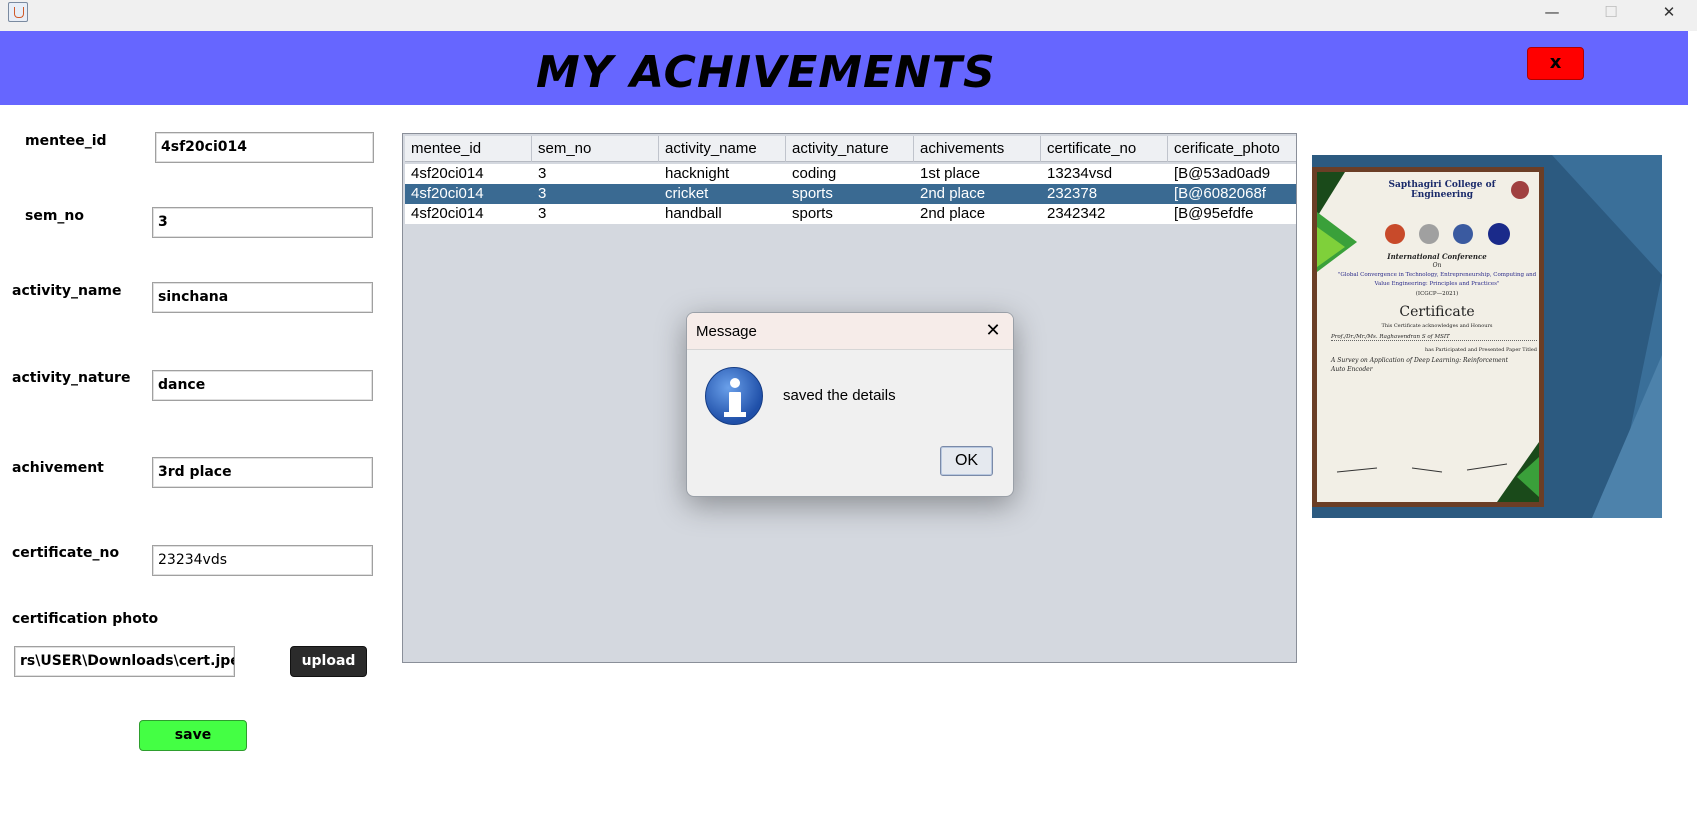  I want to click on column-header: activity_name, so click(722, 149).